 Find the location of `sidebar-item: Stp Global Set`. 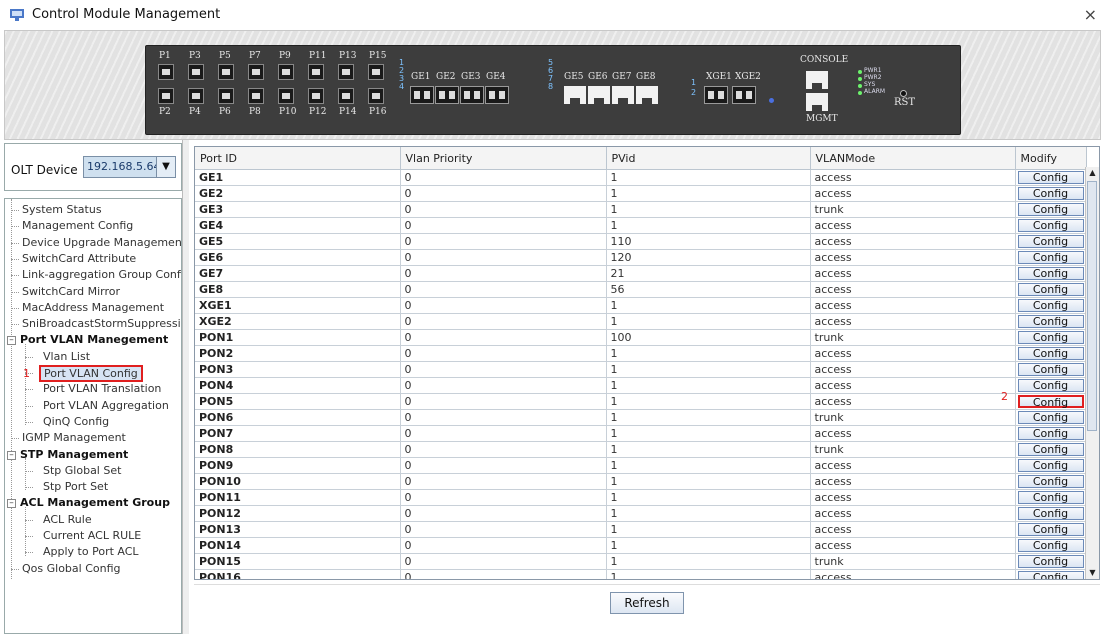

sidebar-item: Stp Global Set is located at coordinates (82, 470).